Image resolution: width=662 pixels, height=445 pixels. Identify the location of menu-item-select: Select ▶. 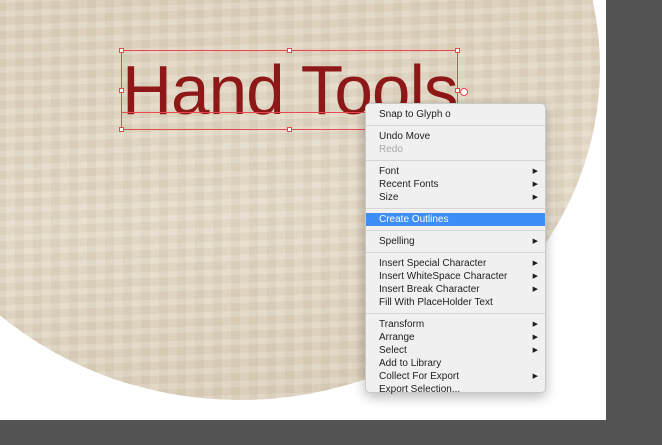
(455, 350).